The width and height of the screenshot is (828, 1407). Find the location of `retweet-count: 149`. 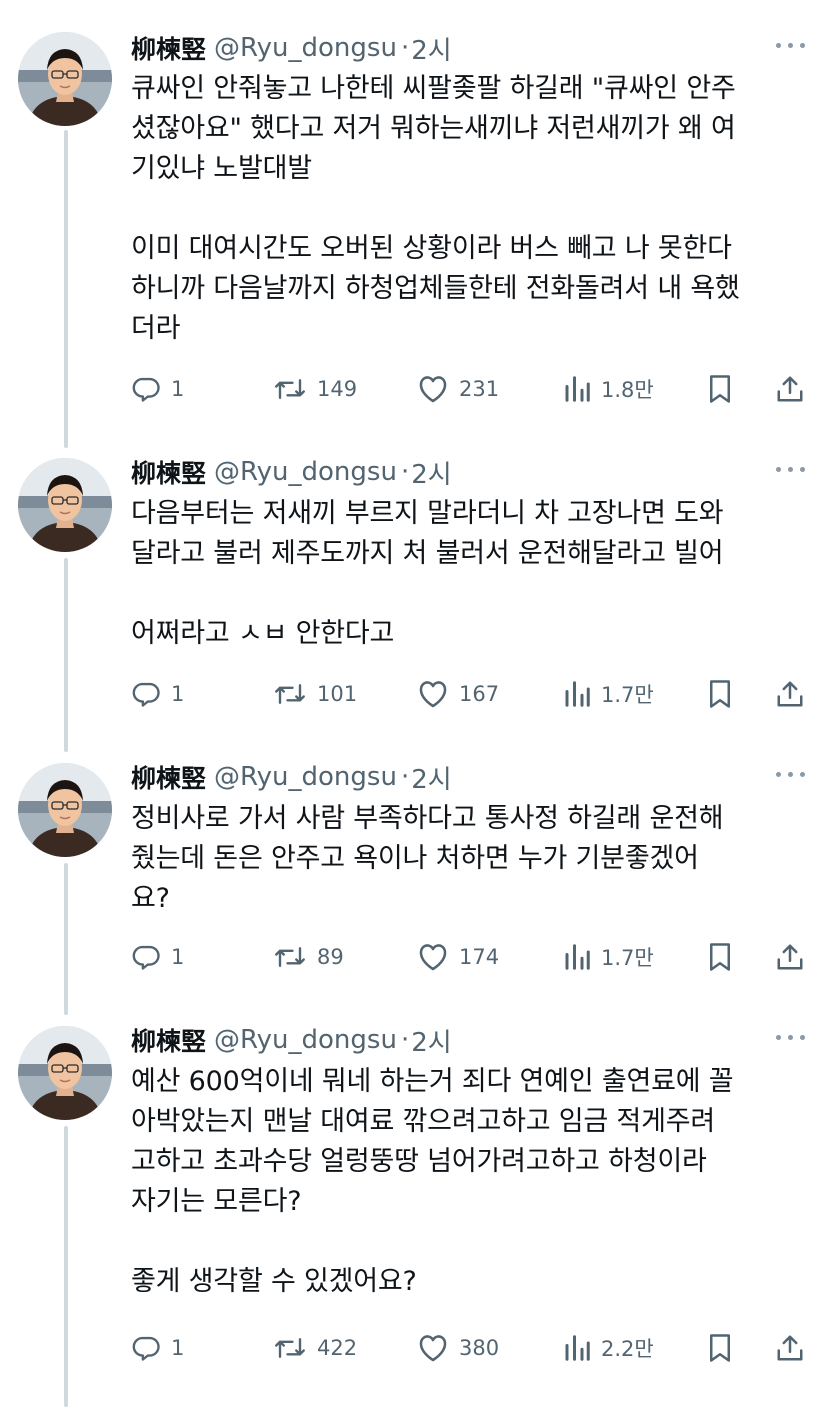

retweet-count: 149 is located at coordinates (337, 389).